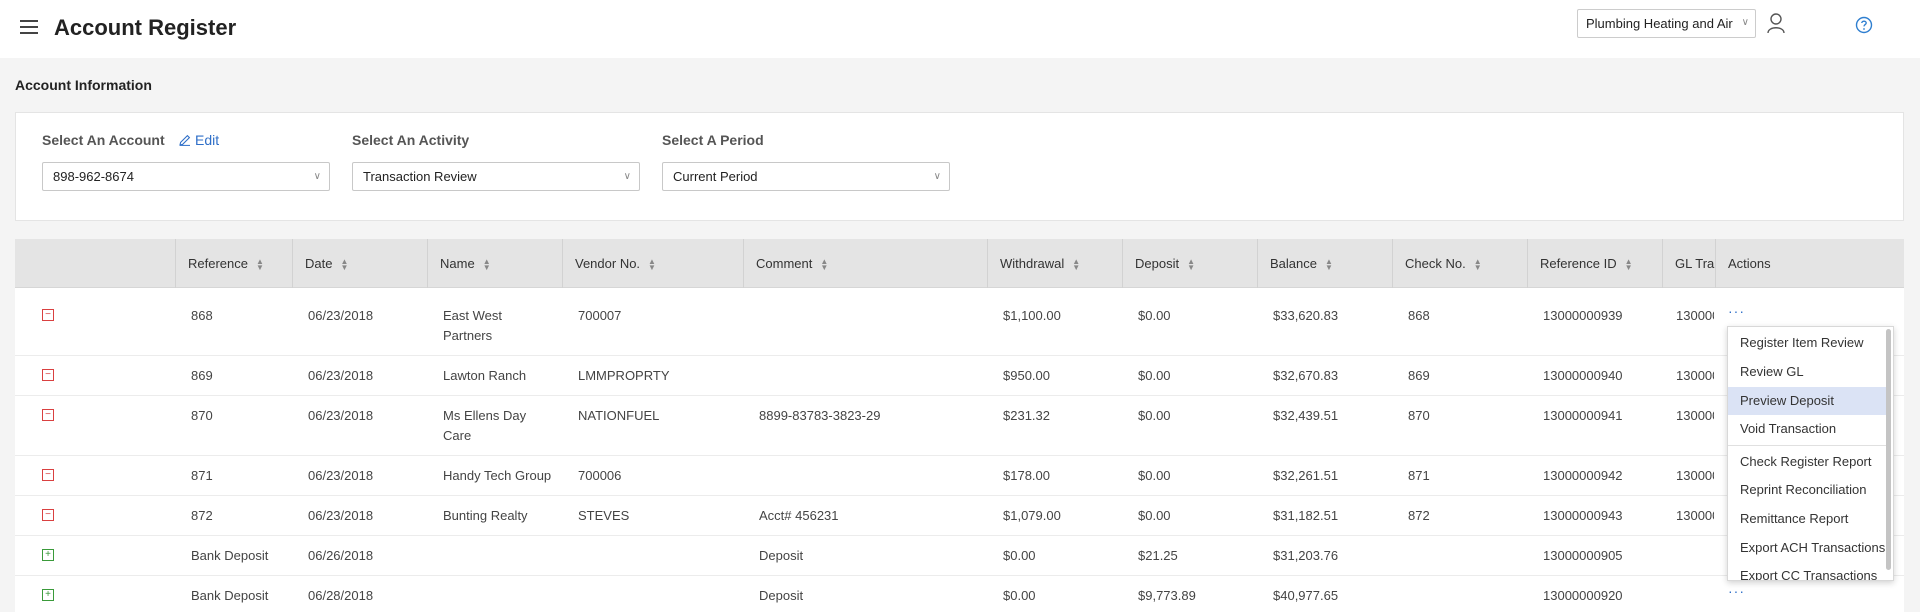 The image size is (1920, 612). I want to click on cell-withdrawal: $231.32, so click(1026, 415).